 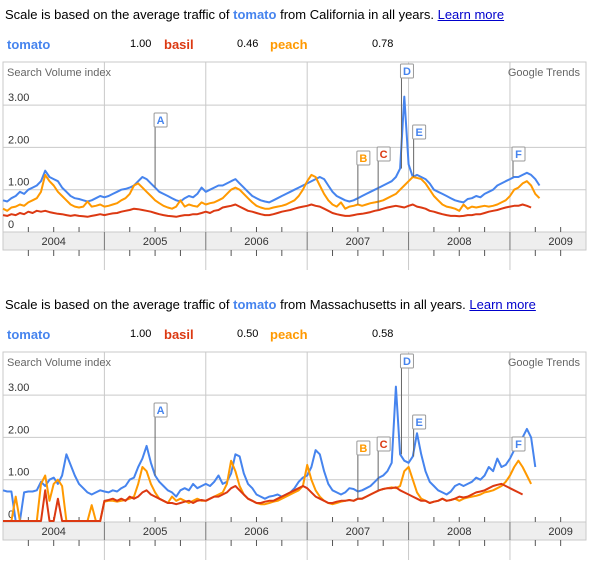 What do you see at coordinates (357, 14) in the screenshot?
I see `scale-note-suffix: from California in all years.` at bounding box center [357, 14].